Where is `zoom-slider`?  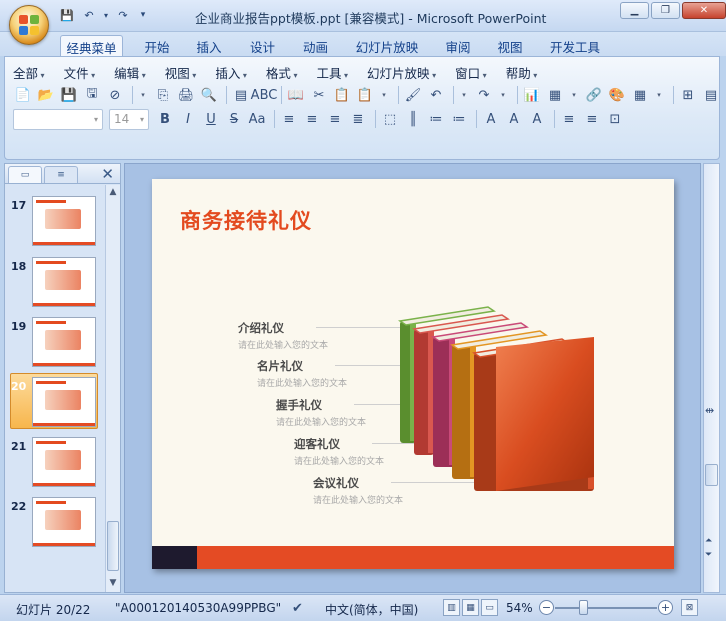
zoom-slider is located at coordinates (606, 608).